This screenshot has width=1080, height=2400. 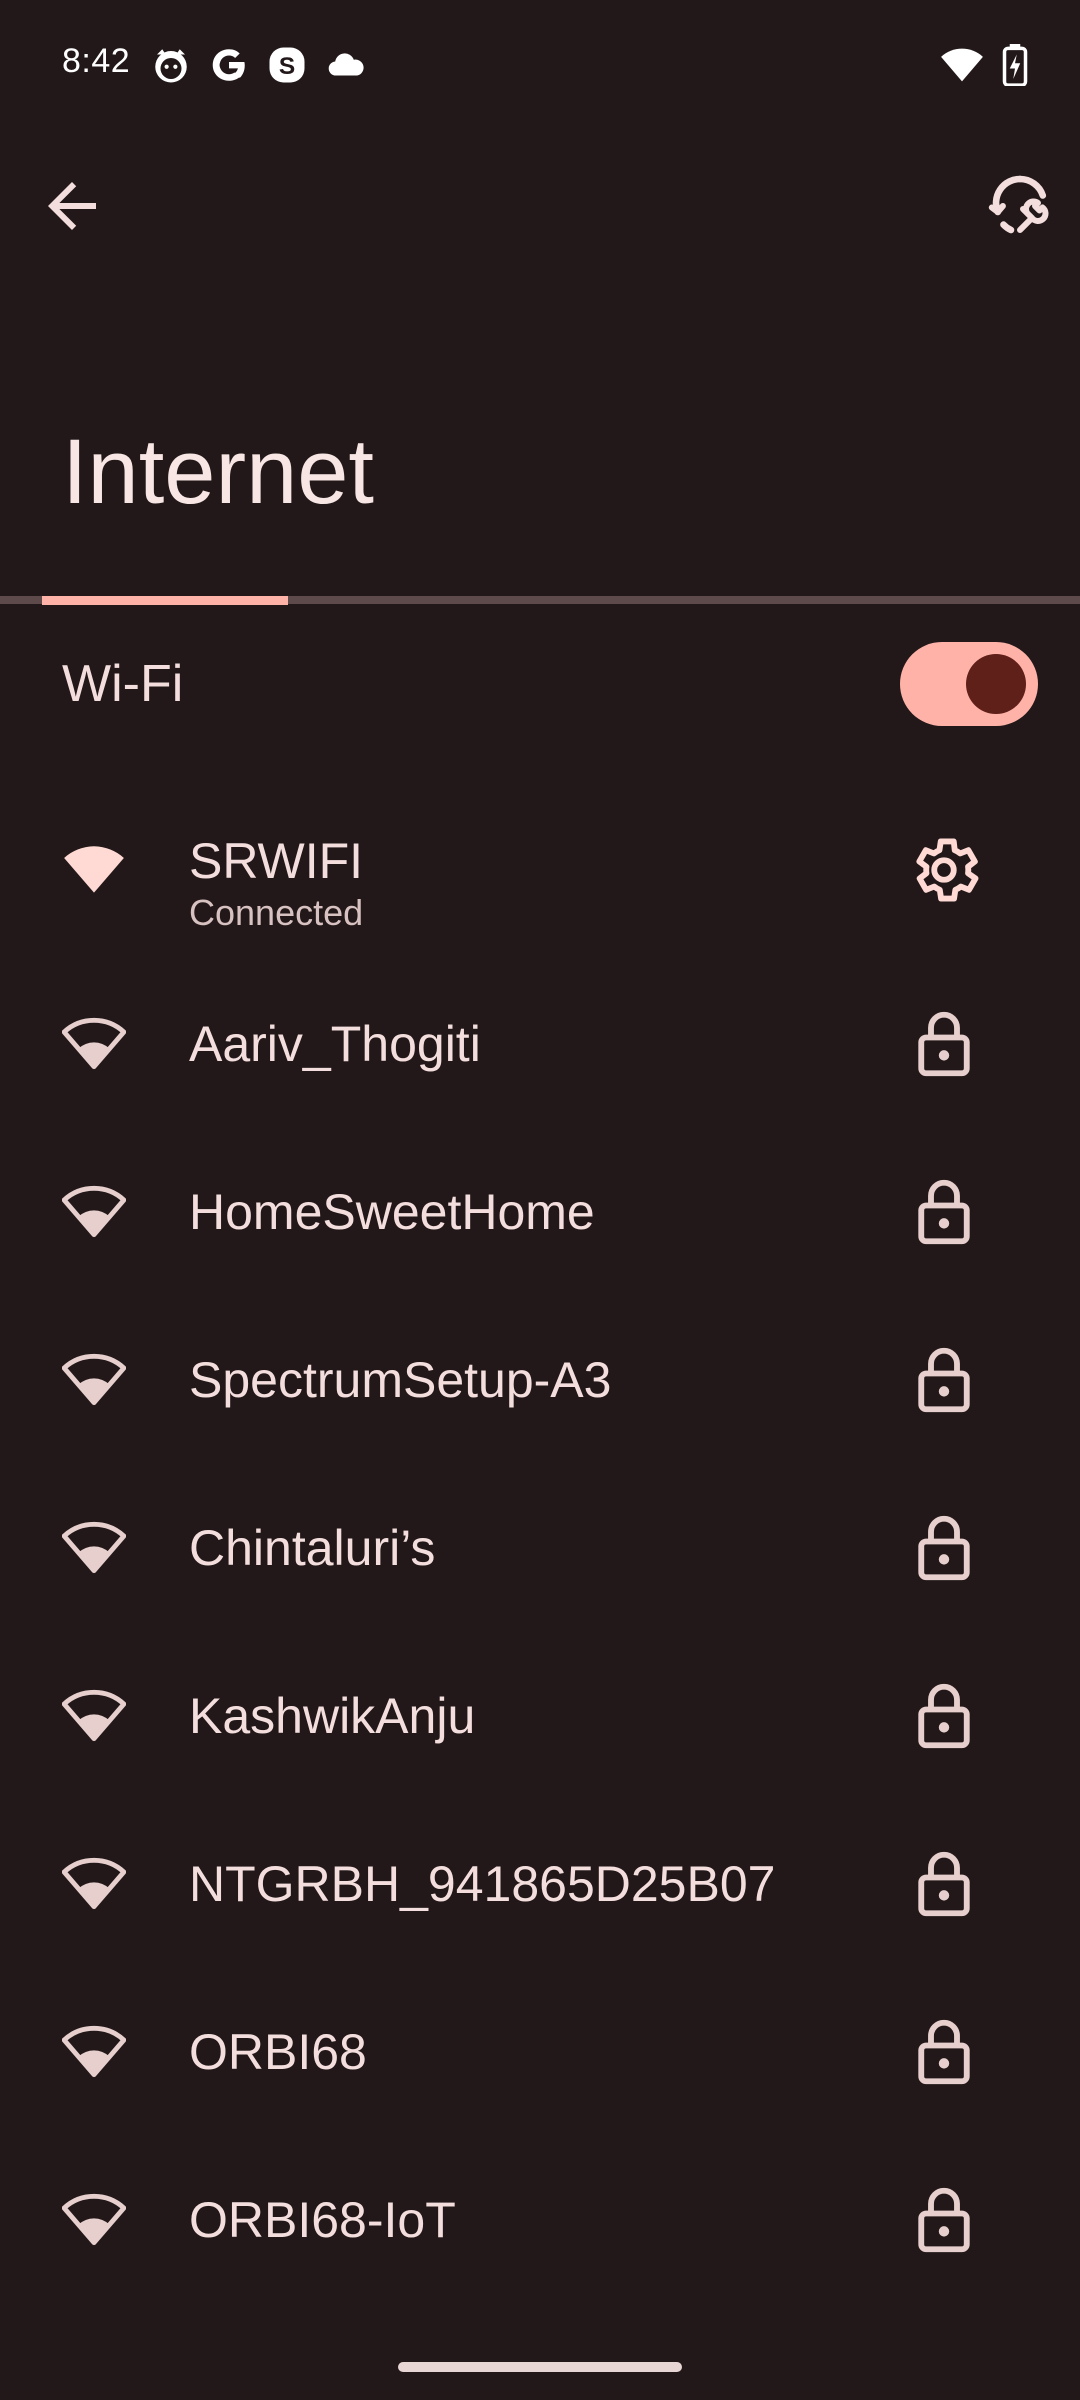 What do you see at coordinates (165, 600) in the screenshot?
I see `scan-progress-indicator` at bounding box center [165, 600].